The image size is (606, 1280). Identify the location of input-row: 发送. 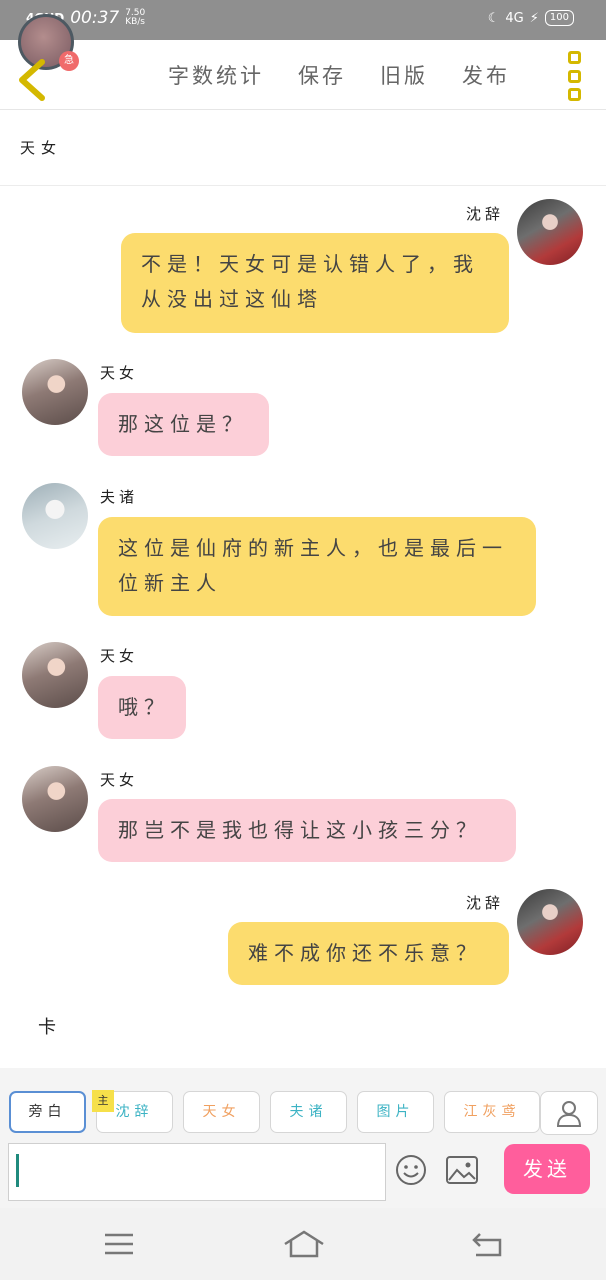
(303, 1174).